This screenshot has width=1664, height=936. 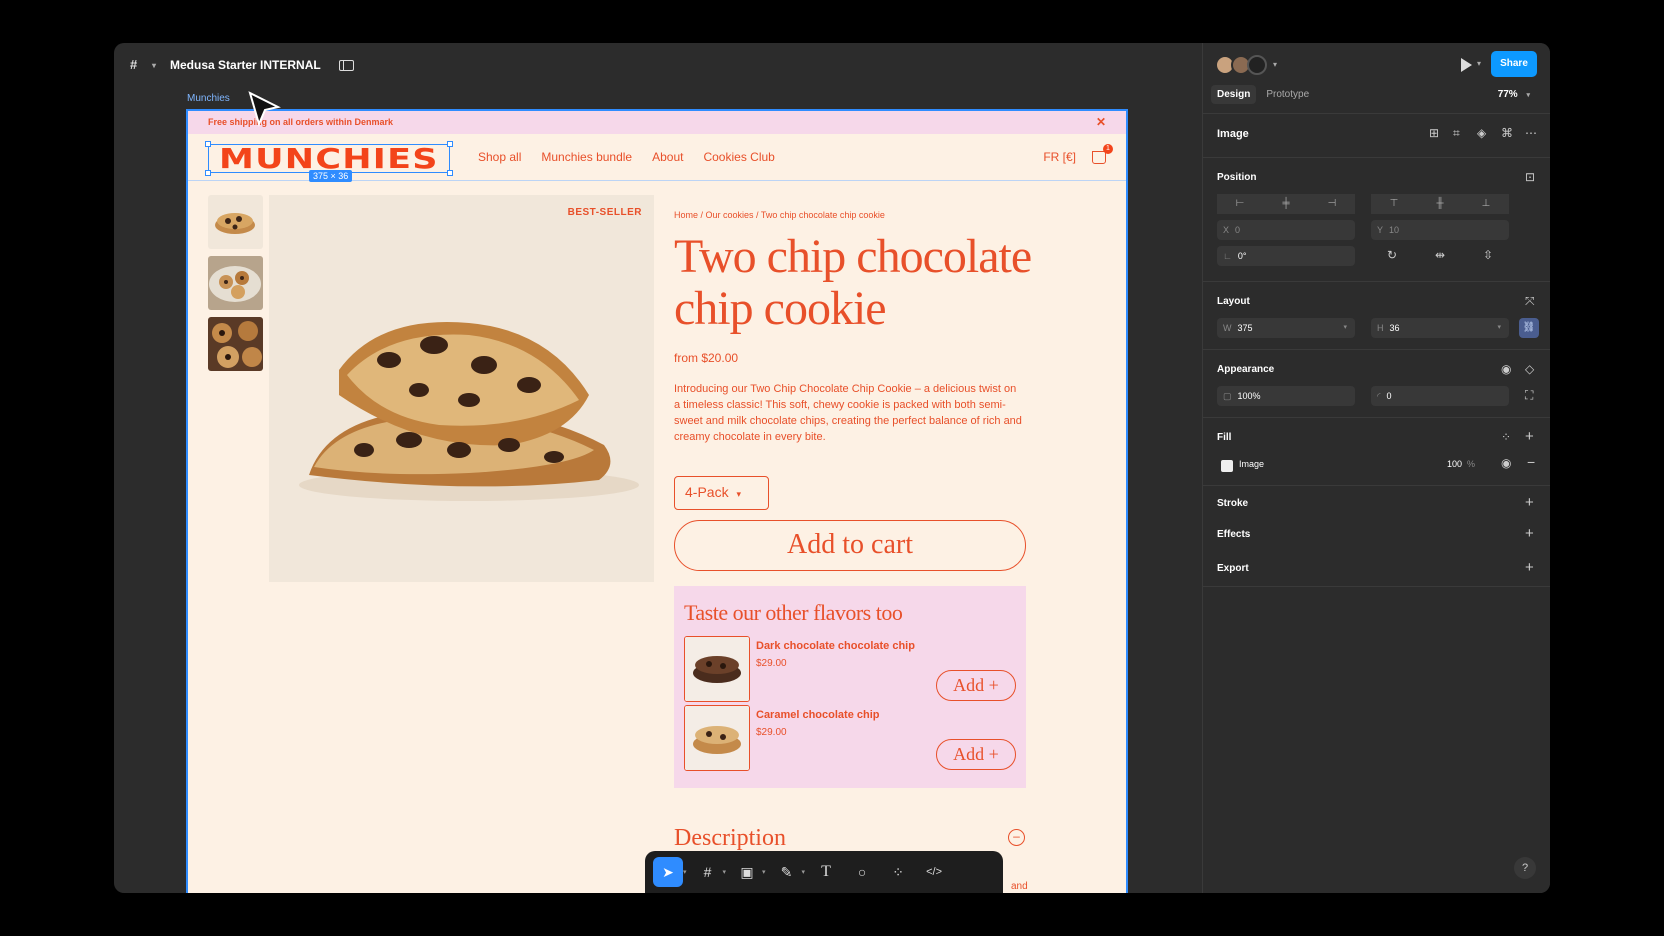 I want to click on collapse-icon: –, so click(x=1016, y=837).